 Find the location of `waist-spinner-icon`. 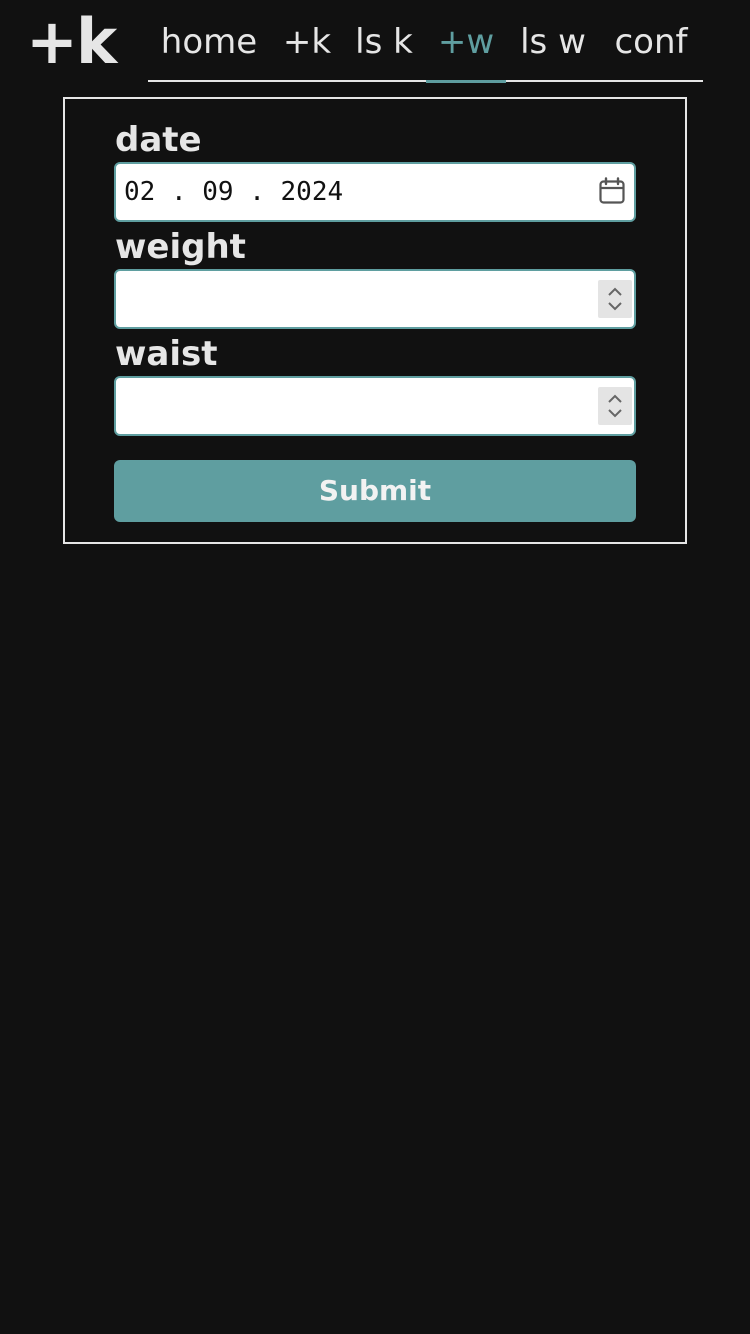

waist-spinner-icon is located at coordinates (615, 406).